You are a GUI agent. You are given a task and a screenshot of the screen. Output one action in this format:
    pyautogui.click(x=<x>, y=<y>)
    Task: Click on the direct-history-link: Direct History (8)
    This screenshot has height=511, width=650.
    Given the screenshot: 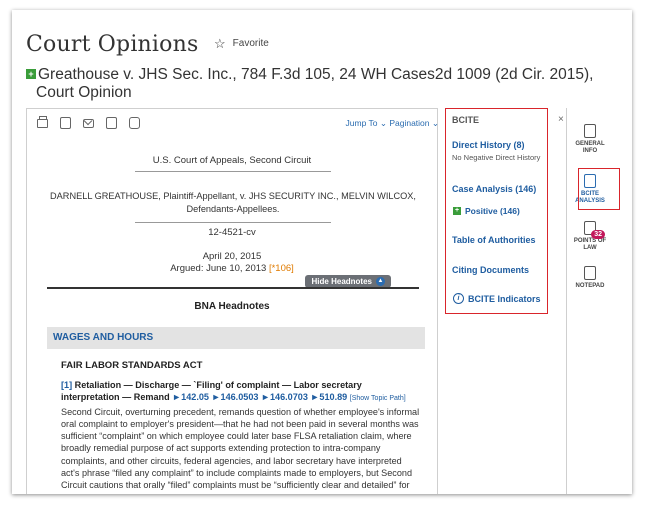 What is the action you would take?
    pyautogui.click(x=488, y=145)
    